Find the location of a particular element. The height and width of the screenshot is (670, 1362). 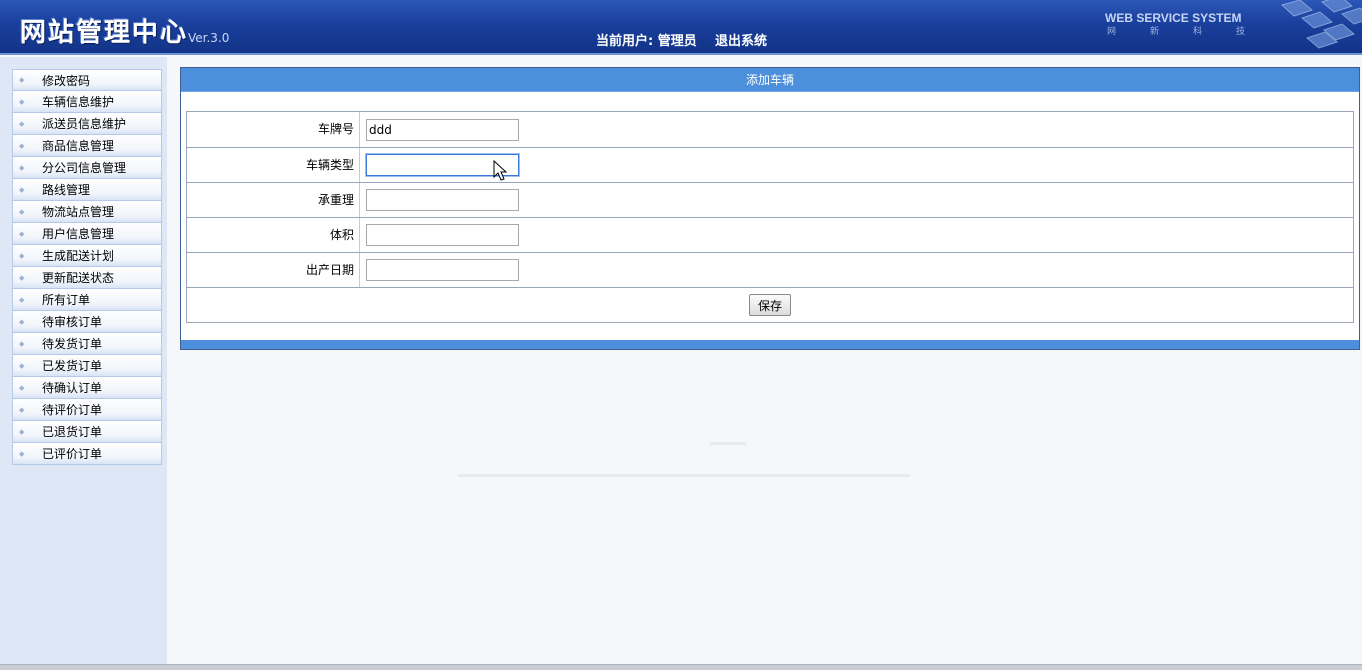

sidebar-item-pending-rating: ◆ 待评价订单 is located at coordinates (87, 410).